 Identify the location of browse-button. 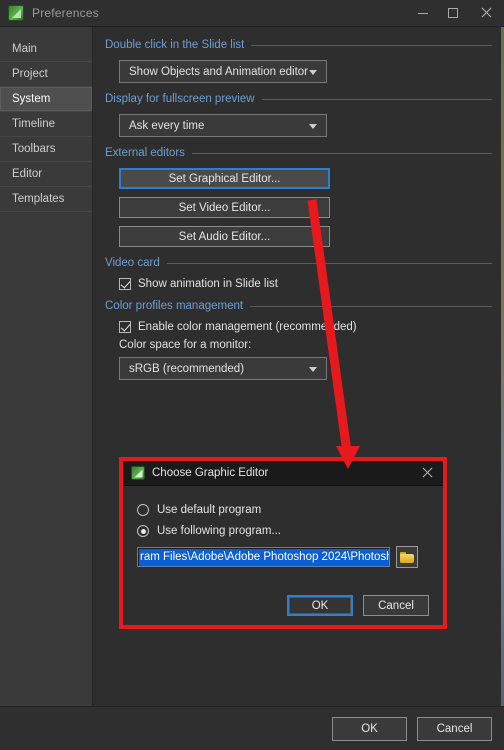
(407, 557).